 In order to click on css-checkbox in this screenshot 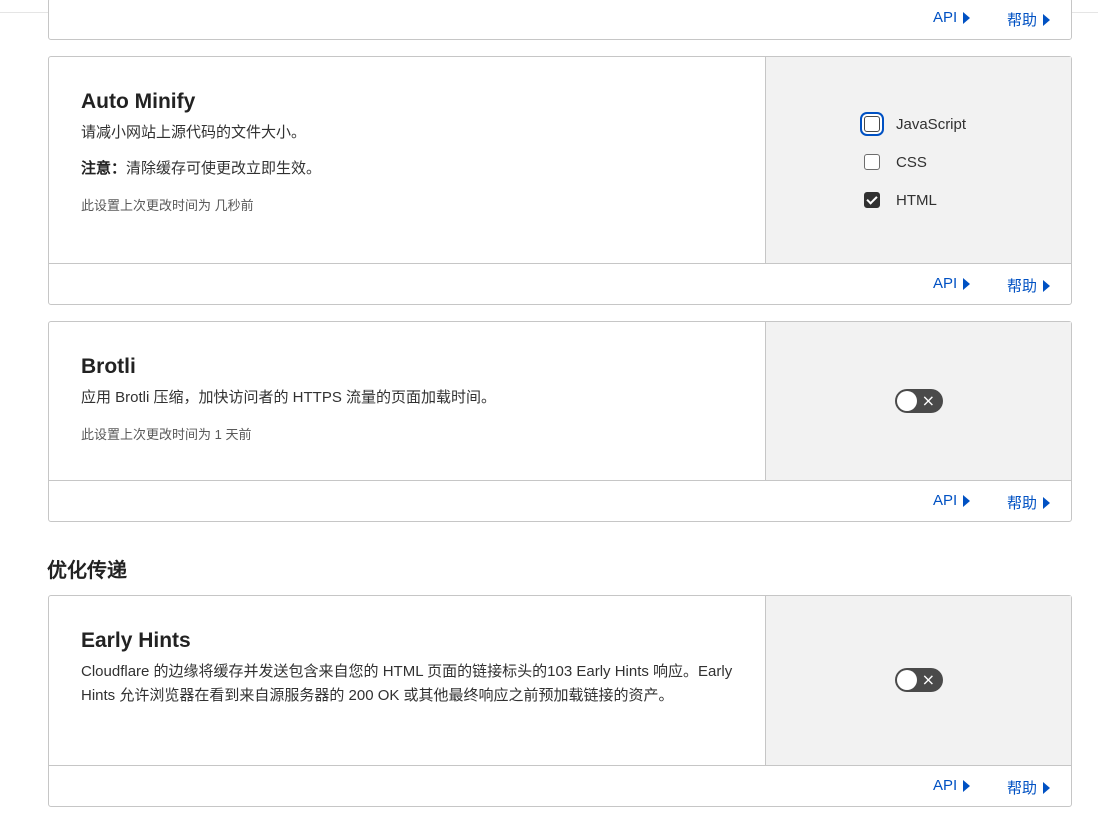, I will do `click(872, 162)`.